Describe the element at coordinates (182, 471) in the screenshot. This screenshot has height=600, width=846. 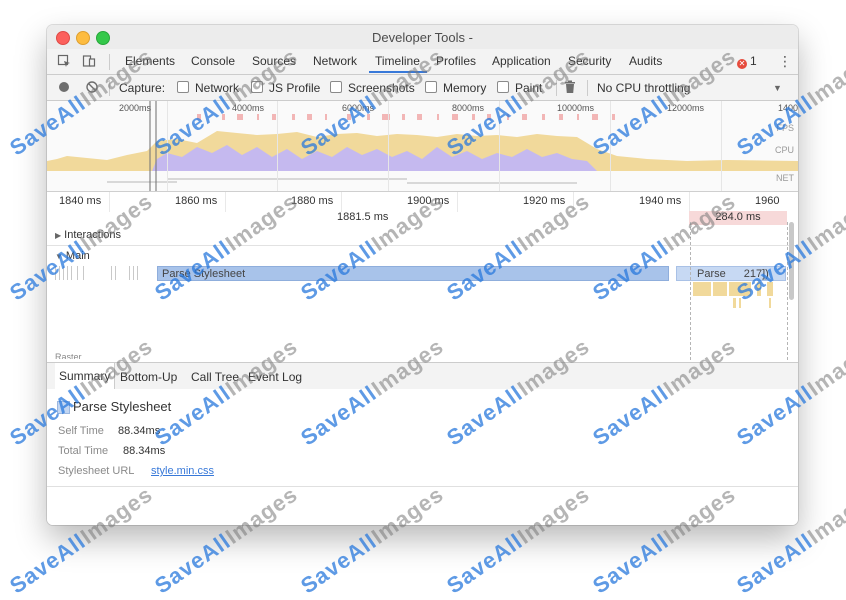
I see `stylesheet-url-link: style.min.css` at that location.